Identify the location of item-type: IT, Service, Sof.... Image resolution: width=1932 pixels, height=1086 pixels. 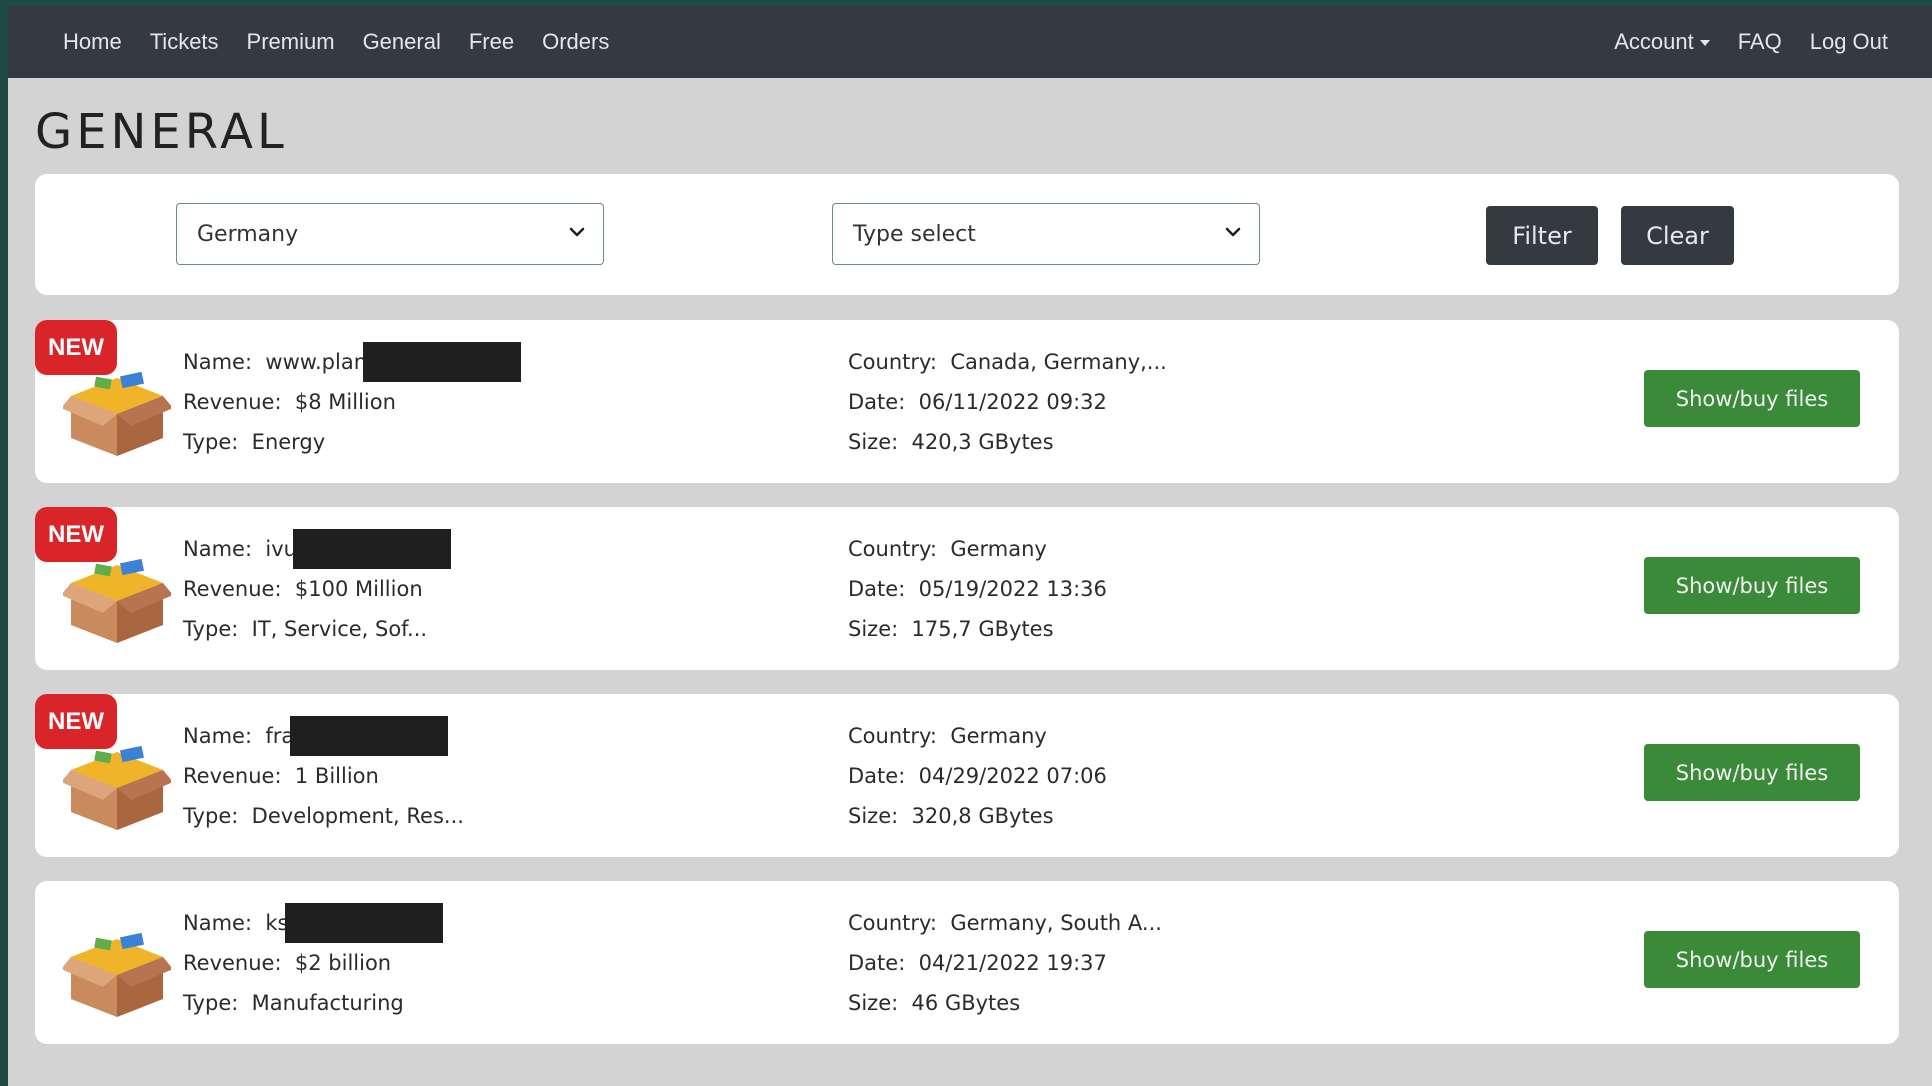
(339, 629).